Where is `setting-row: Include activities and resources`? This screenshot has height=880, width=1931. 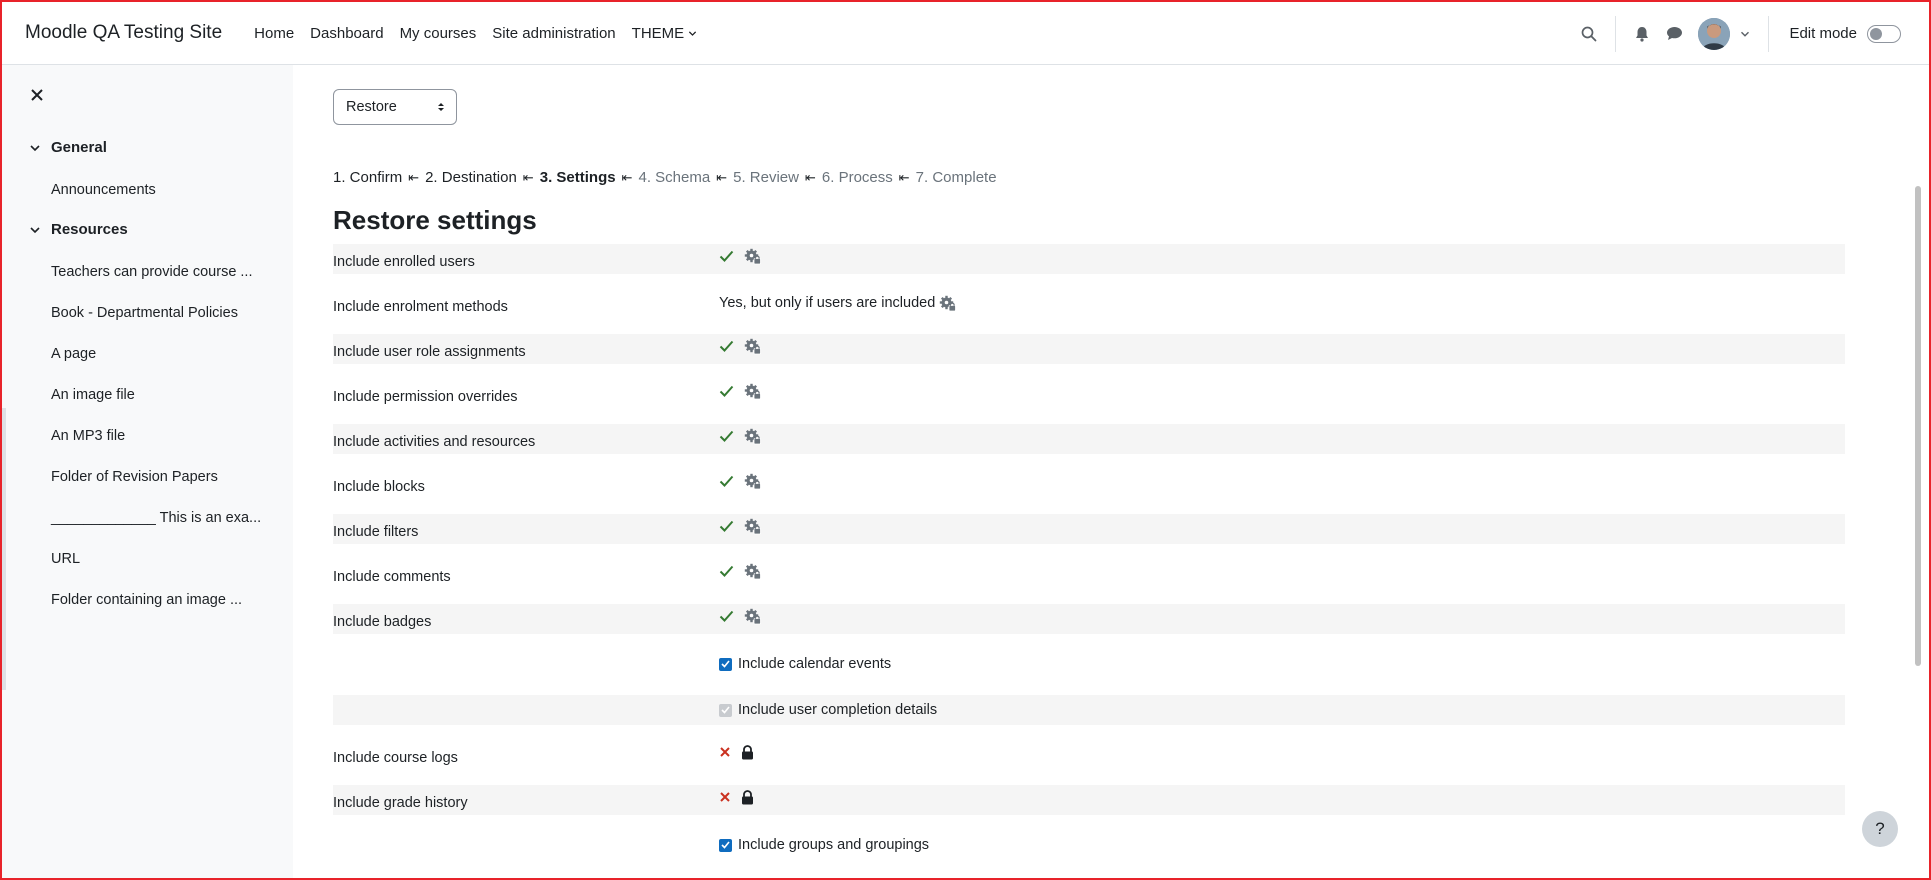 setting-row: Include activities and resources is located at coordinates (1089, 439).